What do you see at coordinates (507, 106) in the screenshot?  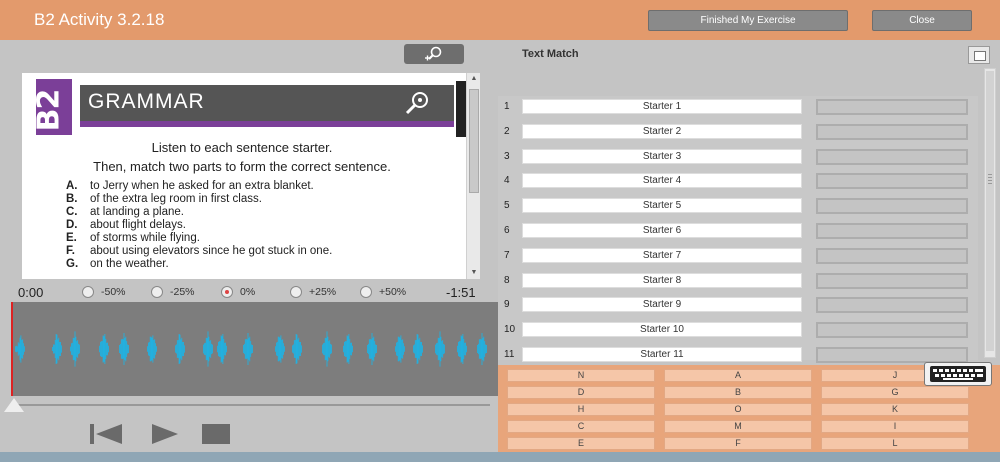 I see `row-number: 1` at bounding box center [507, 106].